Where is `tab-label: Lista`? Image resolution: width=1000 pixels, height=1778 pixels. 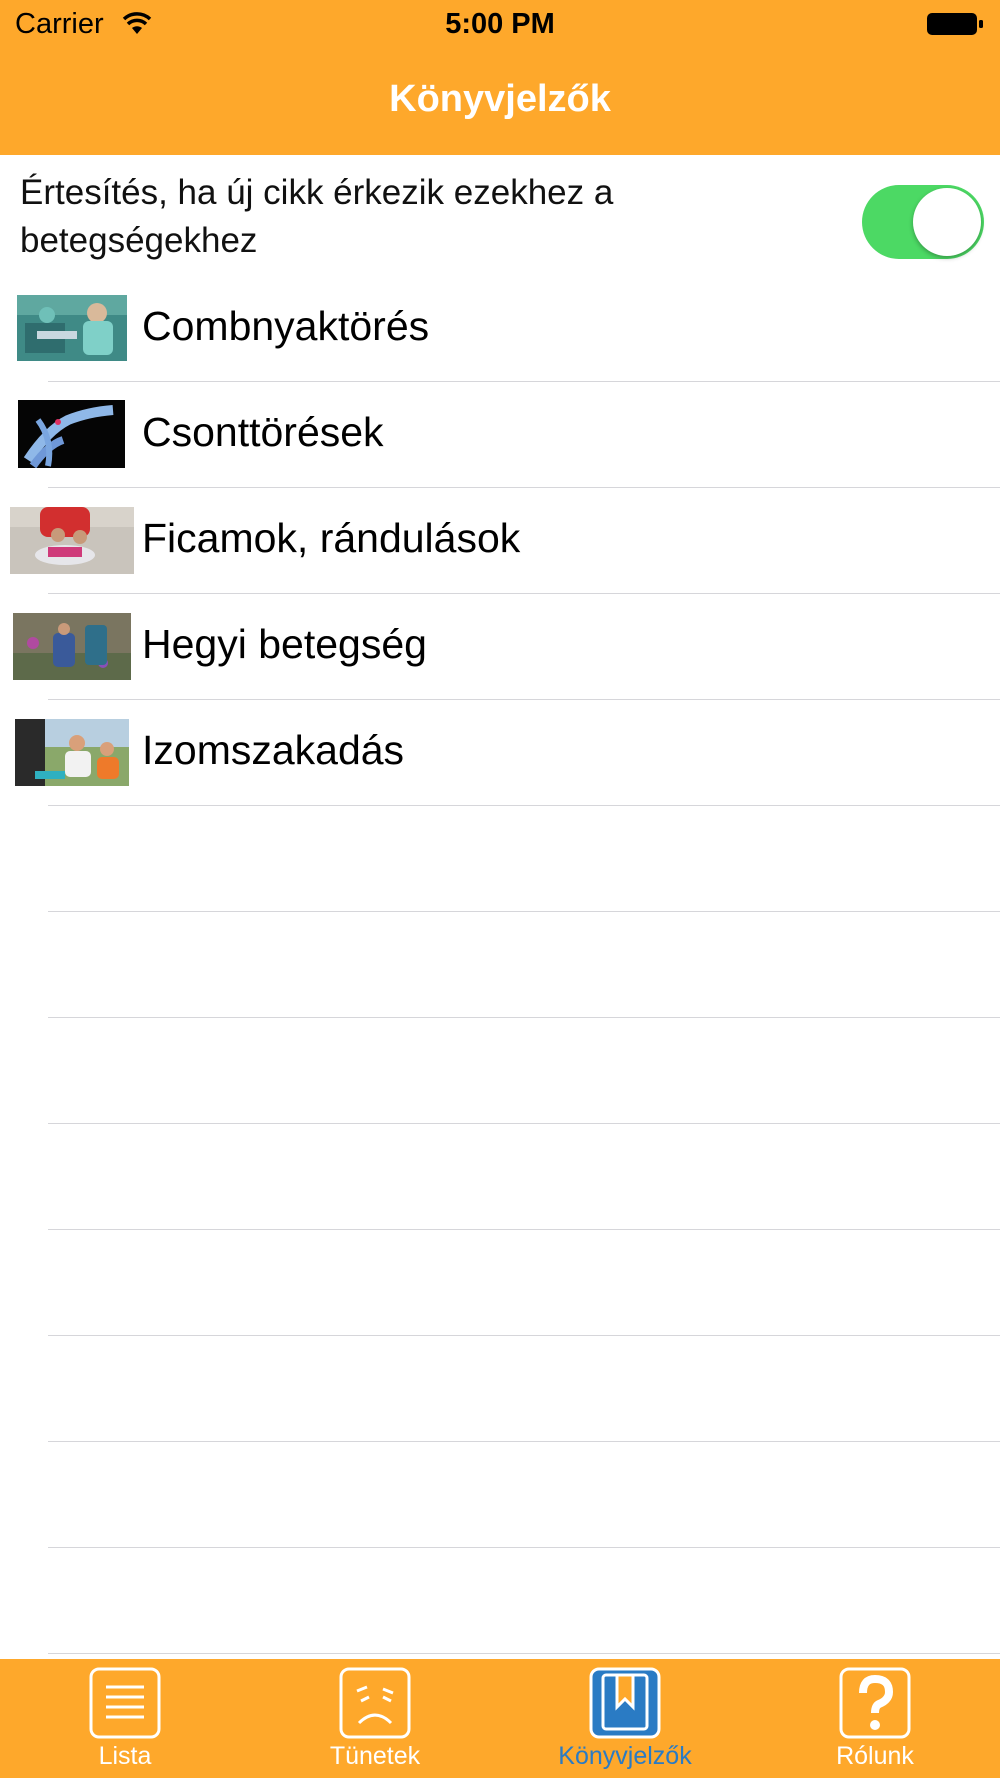
tab-label: Lista is located at coordinates (125, 1756).